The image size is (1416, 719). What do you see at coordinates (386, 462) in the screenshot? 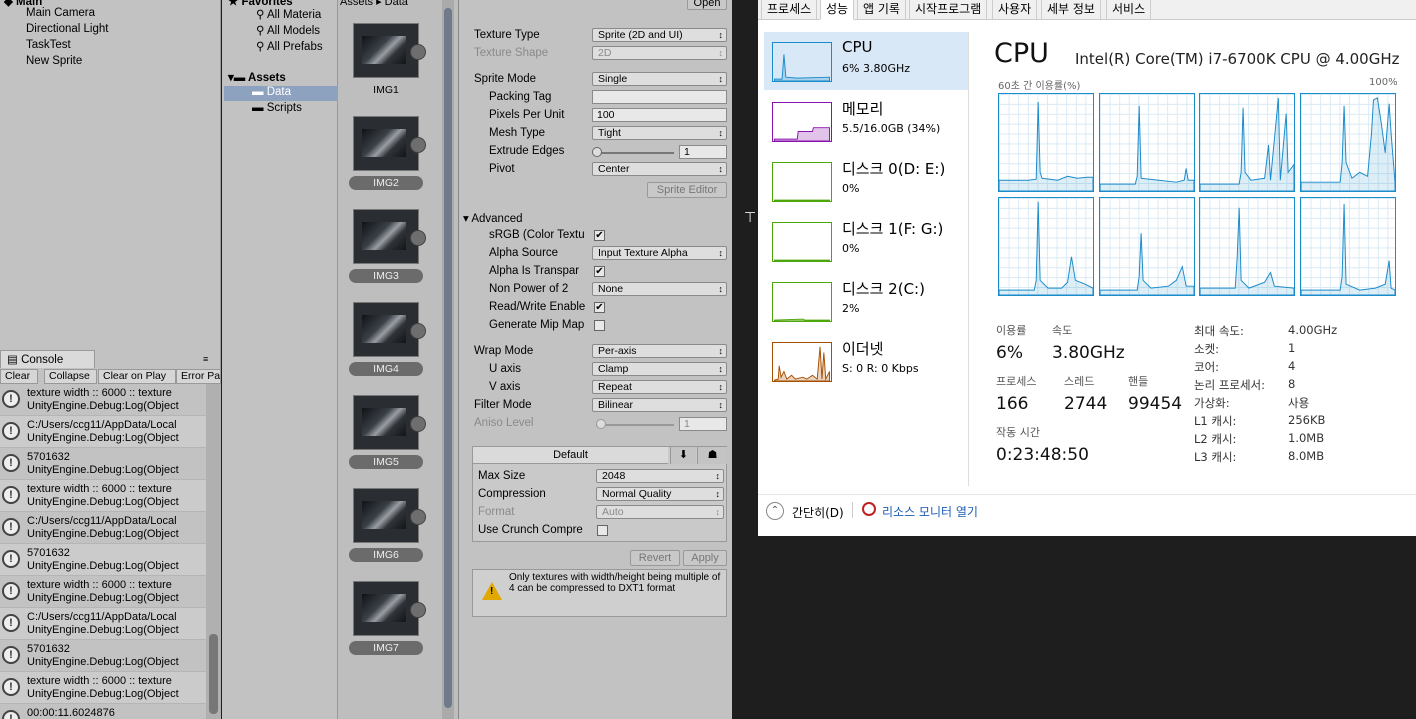
I see `asset-label: IMG5` at bounding box center [386, 462].